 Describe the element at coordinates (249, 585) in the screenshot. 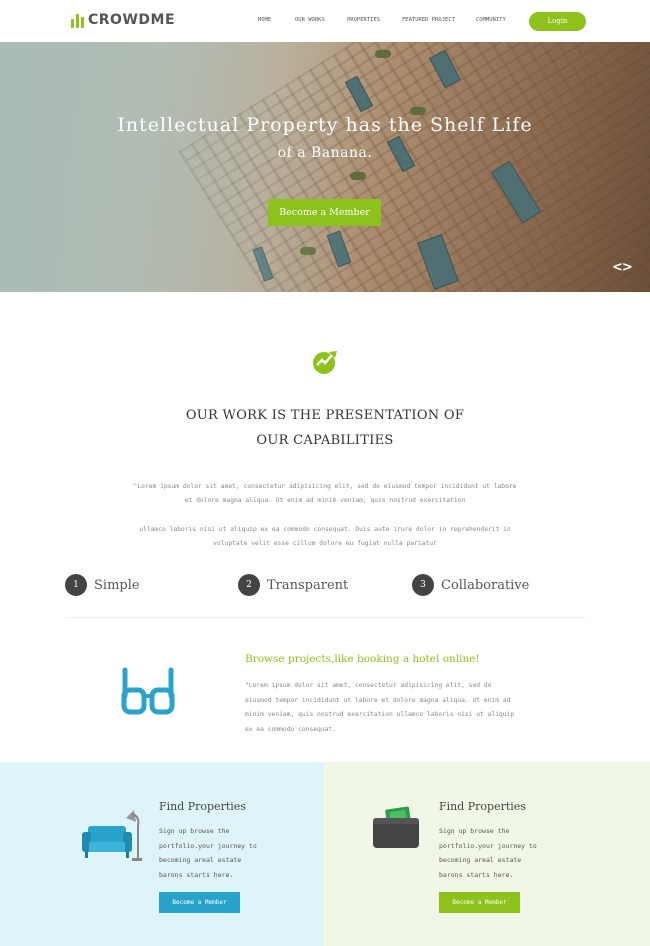

I see `feature-number-badge: 2` at that location.